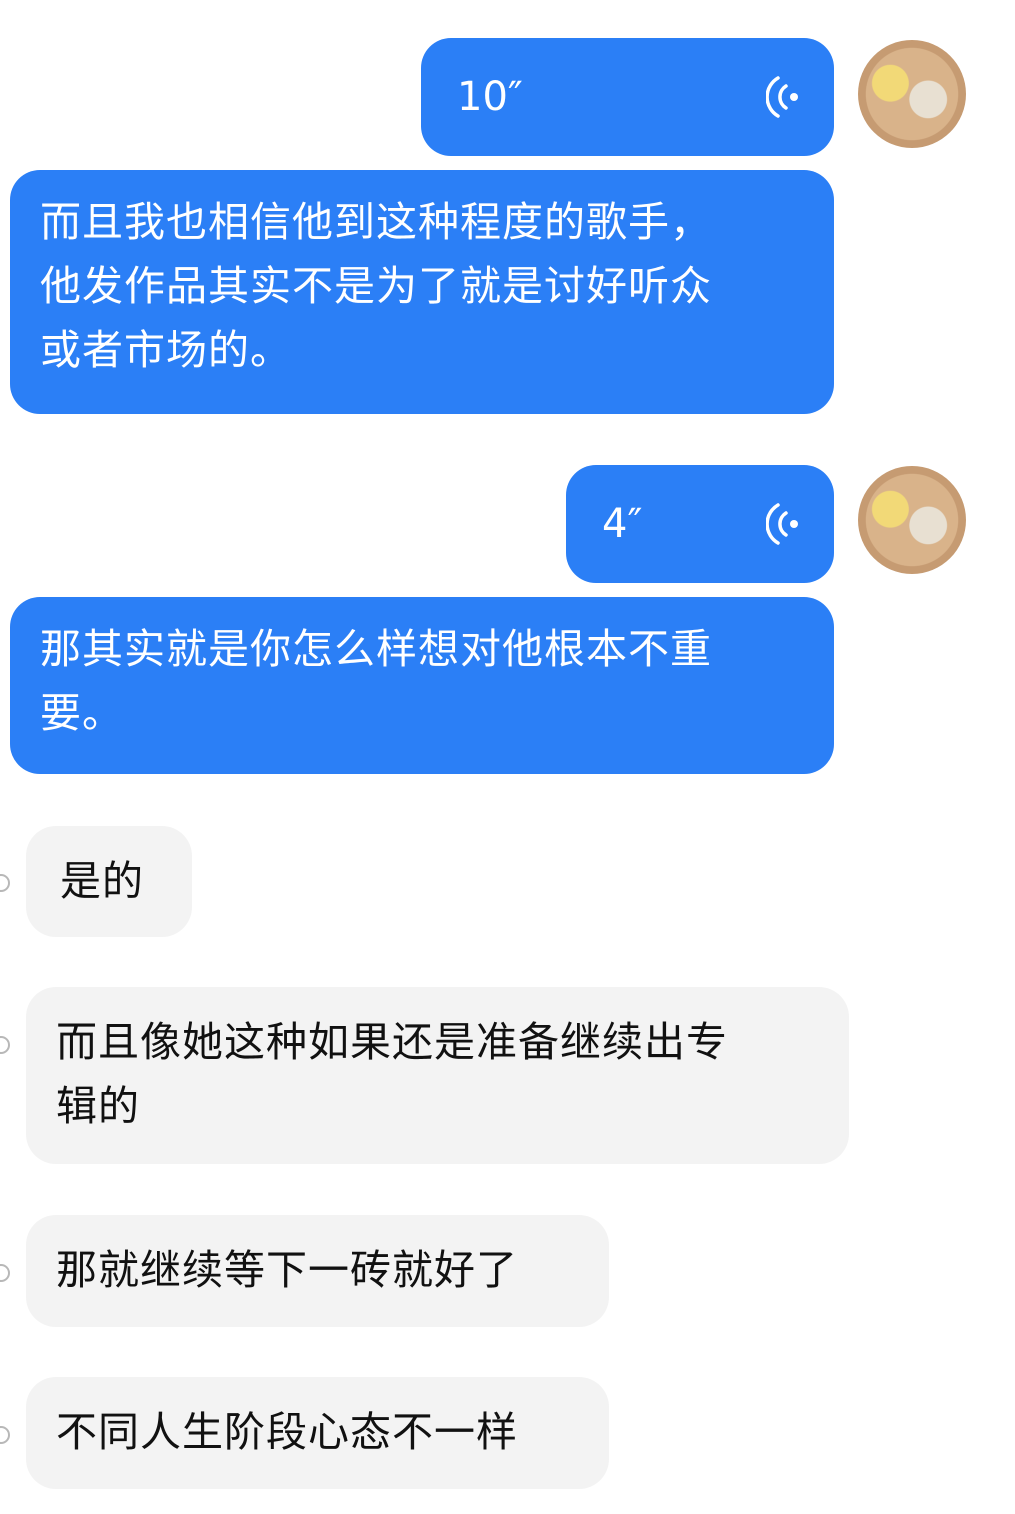 This screenshot has height=1514, width=1015. Describe the element at coordinates (622, 524) in the screenshot. I see `voice-duration: 4″` at that location.